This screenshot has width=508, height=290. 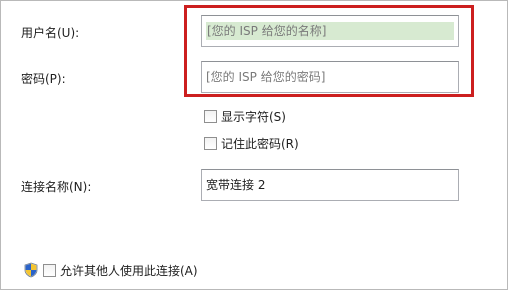 What do you see at coordinates (129, 270) in the screenshot?
I see `allow-others-label: 允许其他人使用此连接(A)` at bounding box center [129, 270].